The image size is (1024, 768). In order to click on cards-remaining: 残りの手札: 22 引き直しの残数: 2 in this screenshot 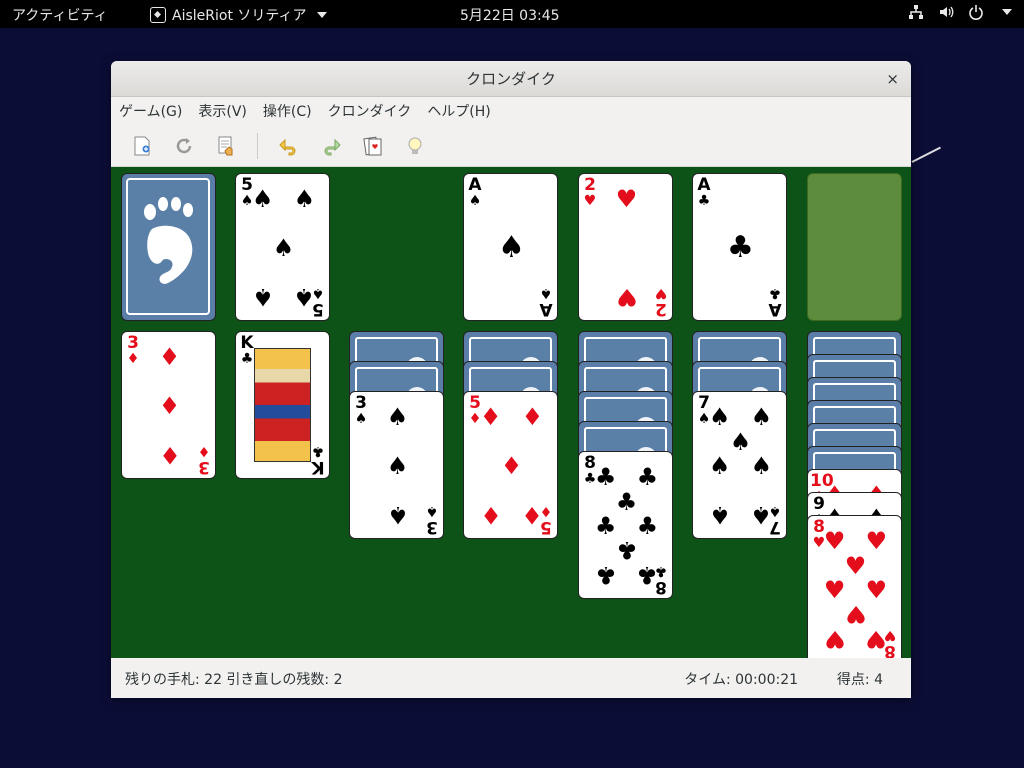, I will do `click(234, 680)`.